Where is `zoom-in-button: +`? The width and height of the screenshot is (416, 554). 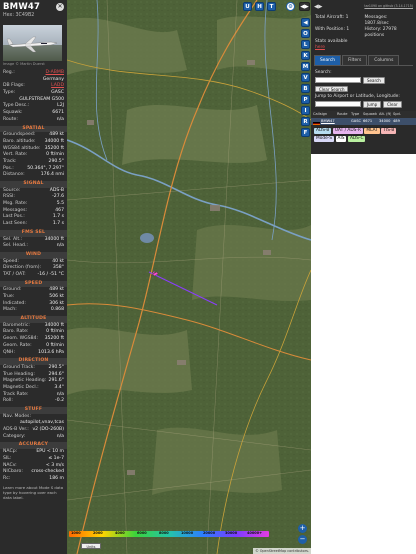
zoom-in-button: + is located at coordinates (302, 528).